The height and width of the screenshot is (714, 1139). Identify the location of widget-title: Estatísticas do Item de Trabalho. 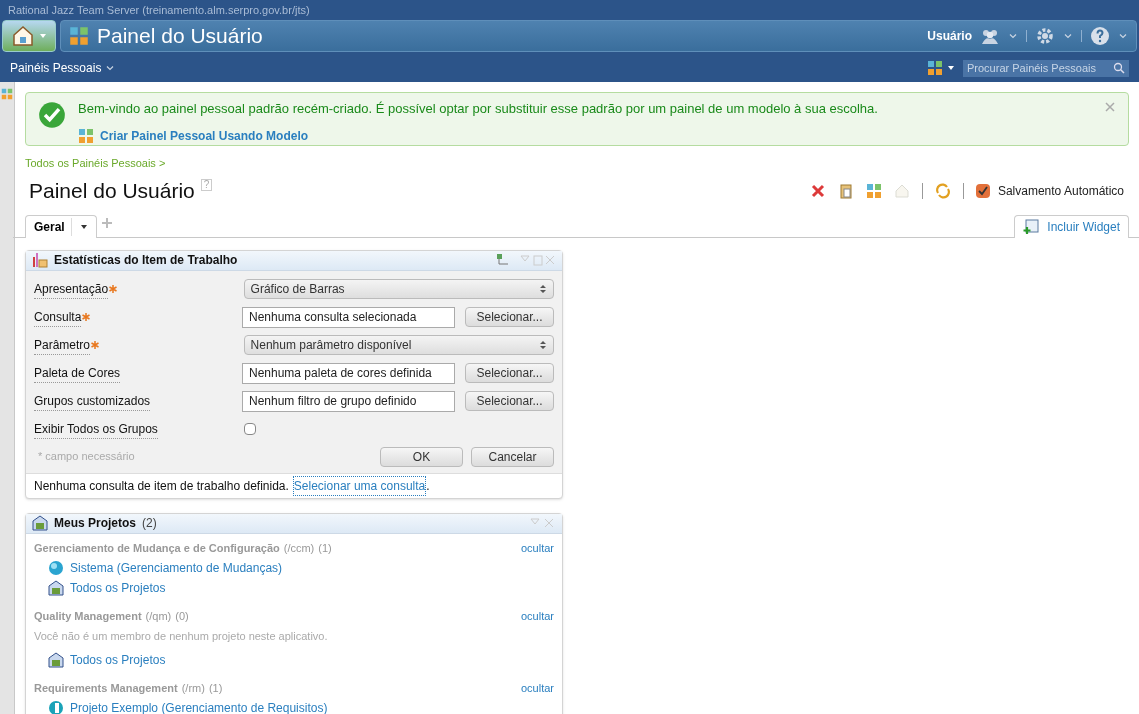
(146, 260).